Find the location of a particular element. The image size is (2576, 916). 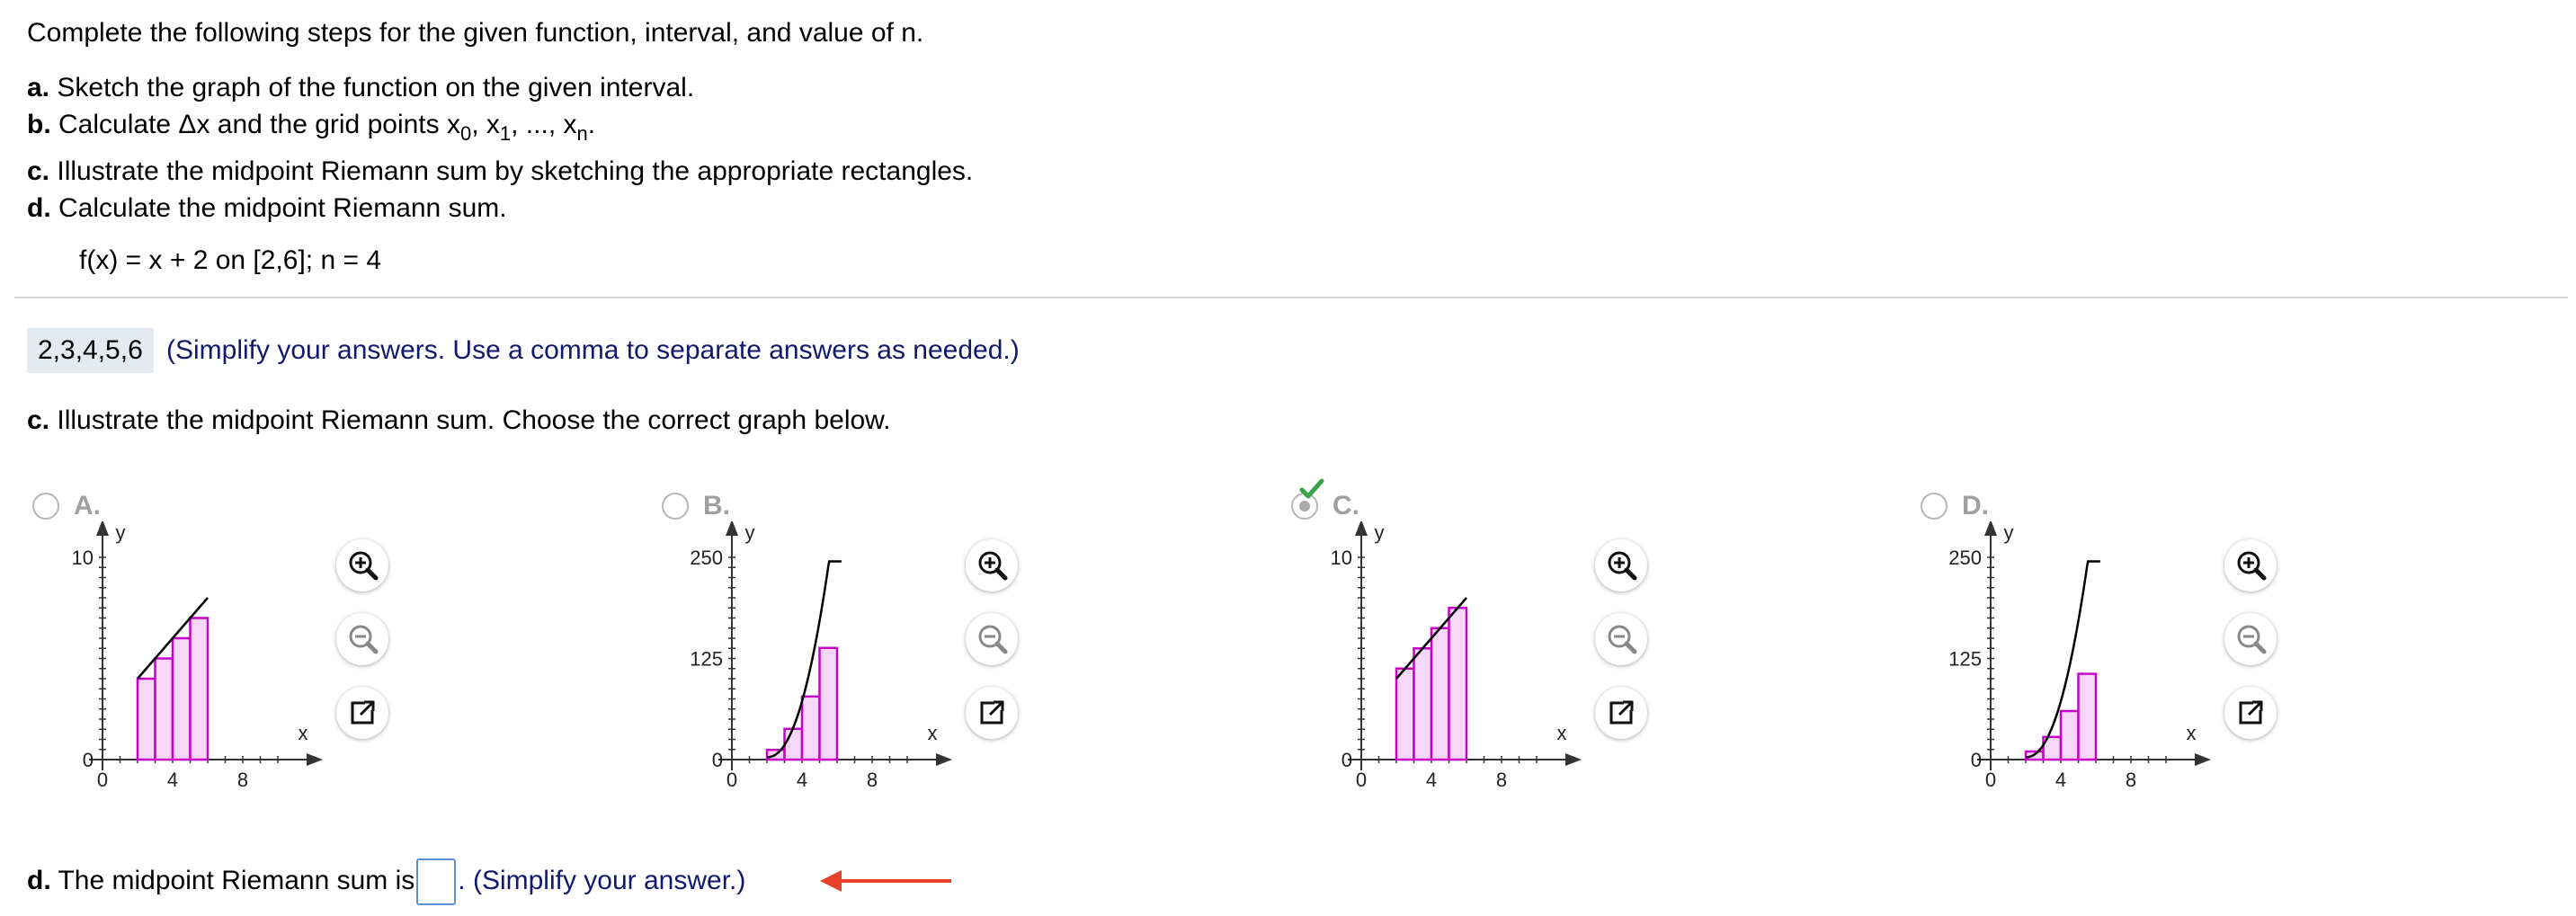

option-d-label: D. is located at coordinates (1976, 505).